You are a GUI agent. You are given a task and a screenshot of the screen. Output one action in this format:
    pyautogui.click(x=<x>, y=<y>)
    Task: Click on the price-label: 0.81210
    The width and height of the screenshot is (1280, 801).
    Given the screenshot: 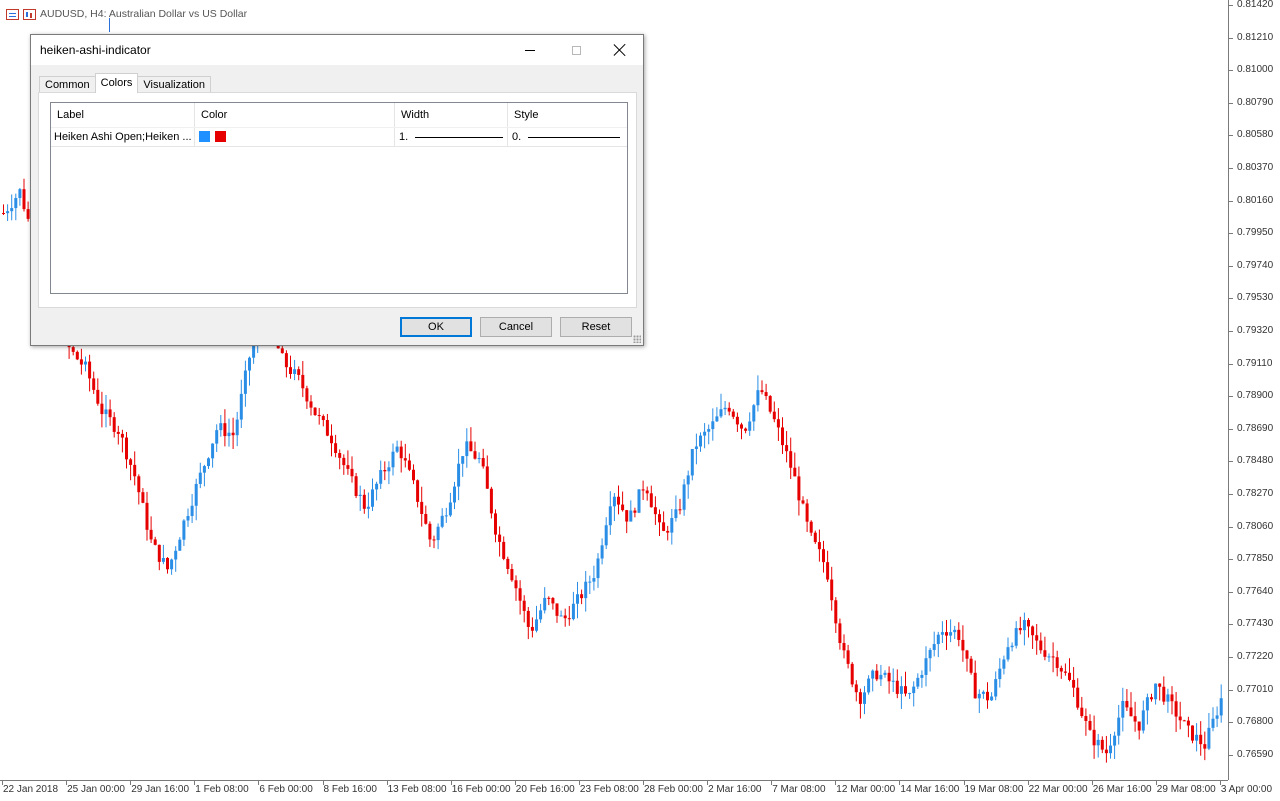 What is the action you would take?
    pyautogui.click(x=1255, y=37)
    